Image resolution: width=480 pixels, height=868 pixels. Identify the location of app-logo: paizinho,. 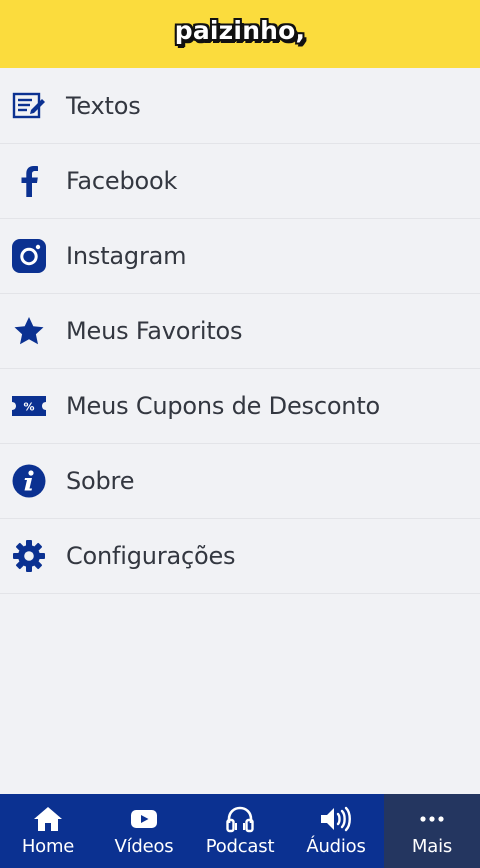
(240, 30).